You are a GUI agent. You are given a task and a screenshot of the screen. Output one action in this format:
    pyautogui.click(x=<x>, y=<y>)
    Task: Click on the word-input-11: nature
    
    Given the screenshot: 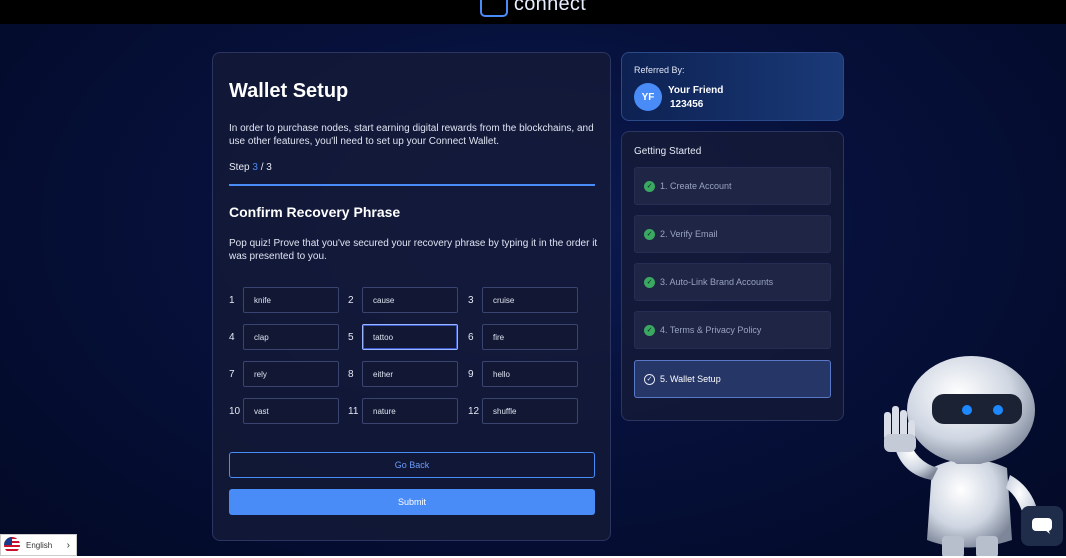 What is the action you would take?
    pyautogui.click(x=410, y=411)
    